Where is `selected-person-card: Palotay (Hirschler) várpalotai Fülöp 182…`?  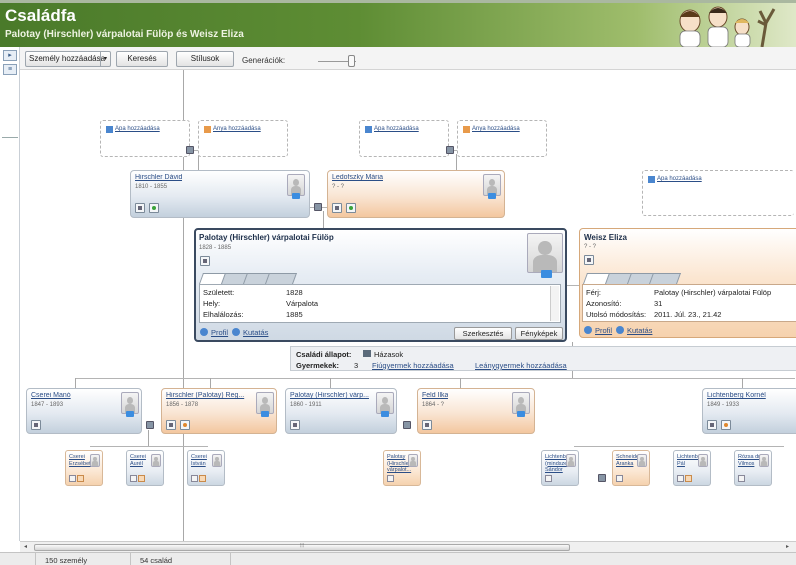
selected-person-card: Palotay (Hirschler) várpalotai Fülöp 182… is located at coordinates (380, 285).